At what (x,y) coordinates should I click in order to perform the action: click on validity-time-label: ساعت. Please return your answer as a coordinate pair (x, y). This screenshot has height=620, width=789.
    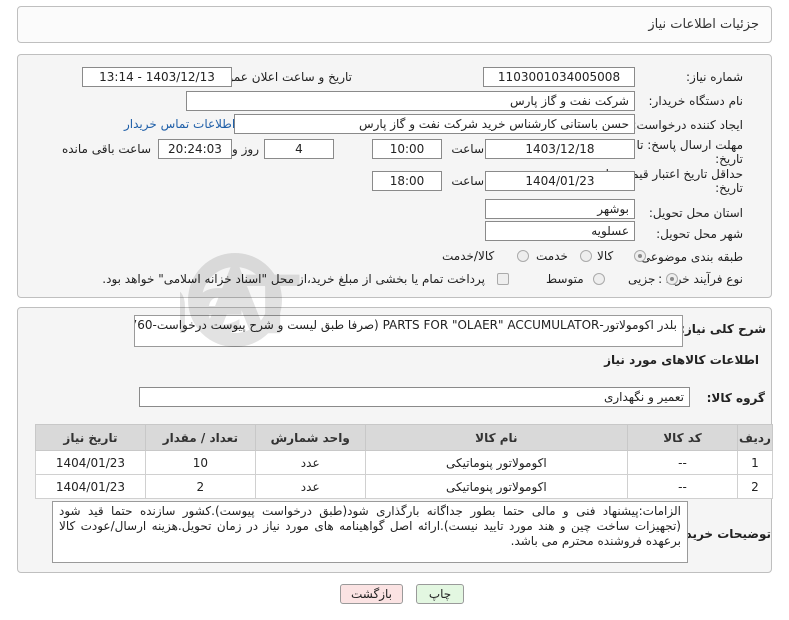
    Looking at the image, I should click on (467, 181).